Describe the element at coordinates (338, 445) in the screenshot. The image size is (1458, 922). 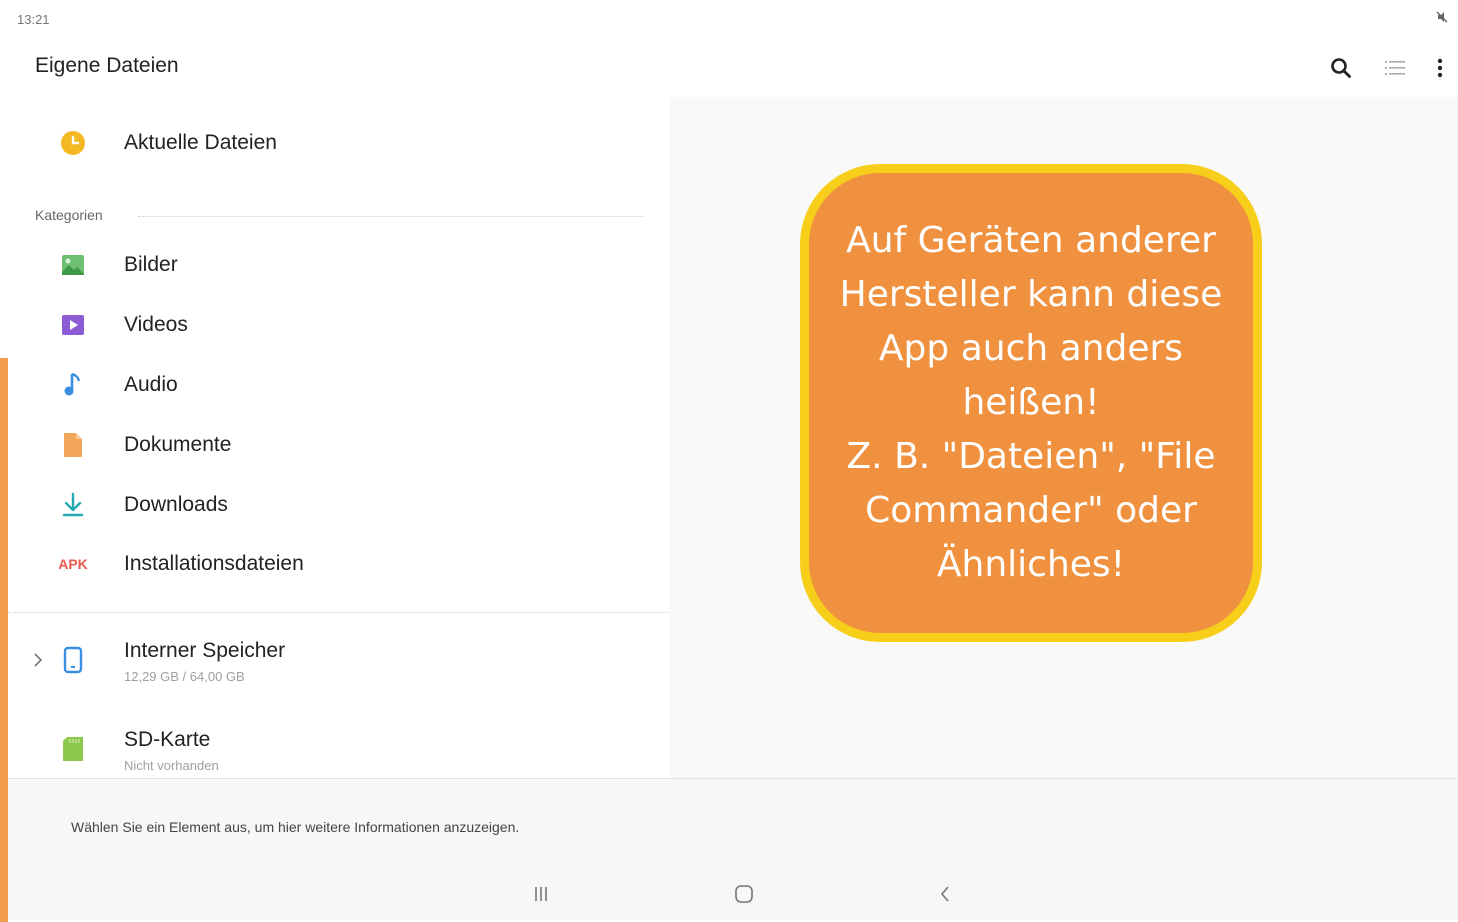
I see `sidebar-item-documents: Dokumente` at that location.